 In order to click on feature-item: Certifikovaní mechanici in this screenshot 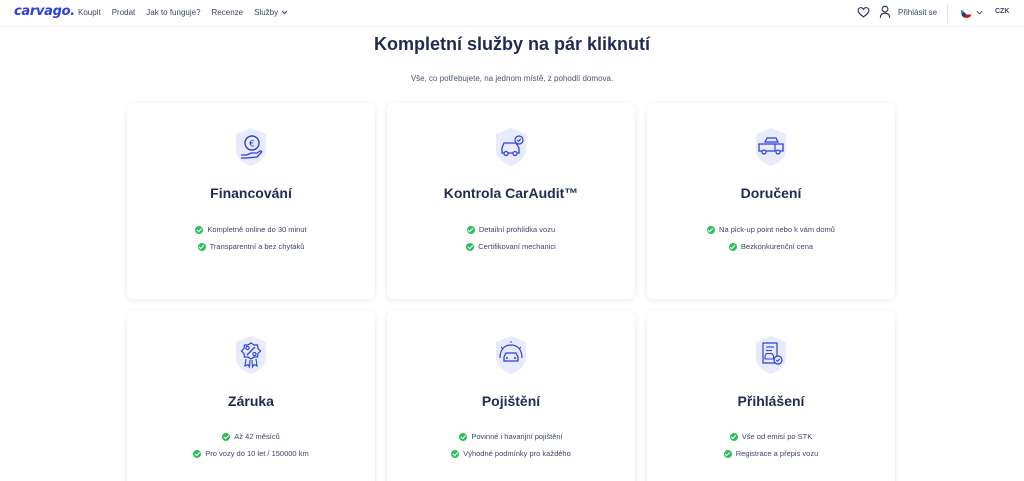, I will do `click(511, 246)`.